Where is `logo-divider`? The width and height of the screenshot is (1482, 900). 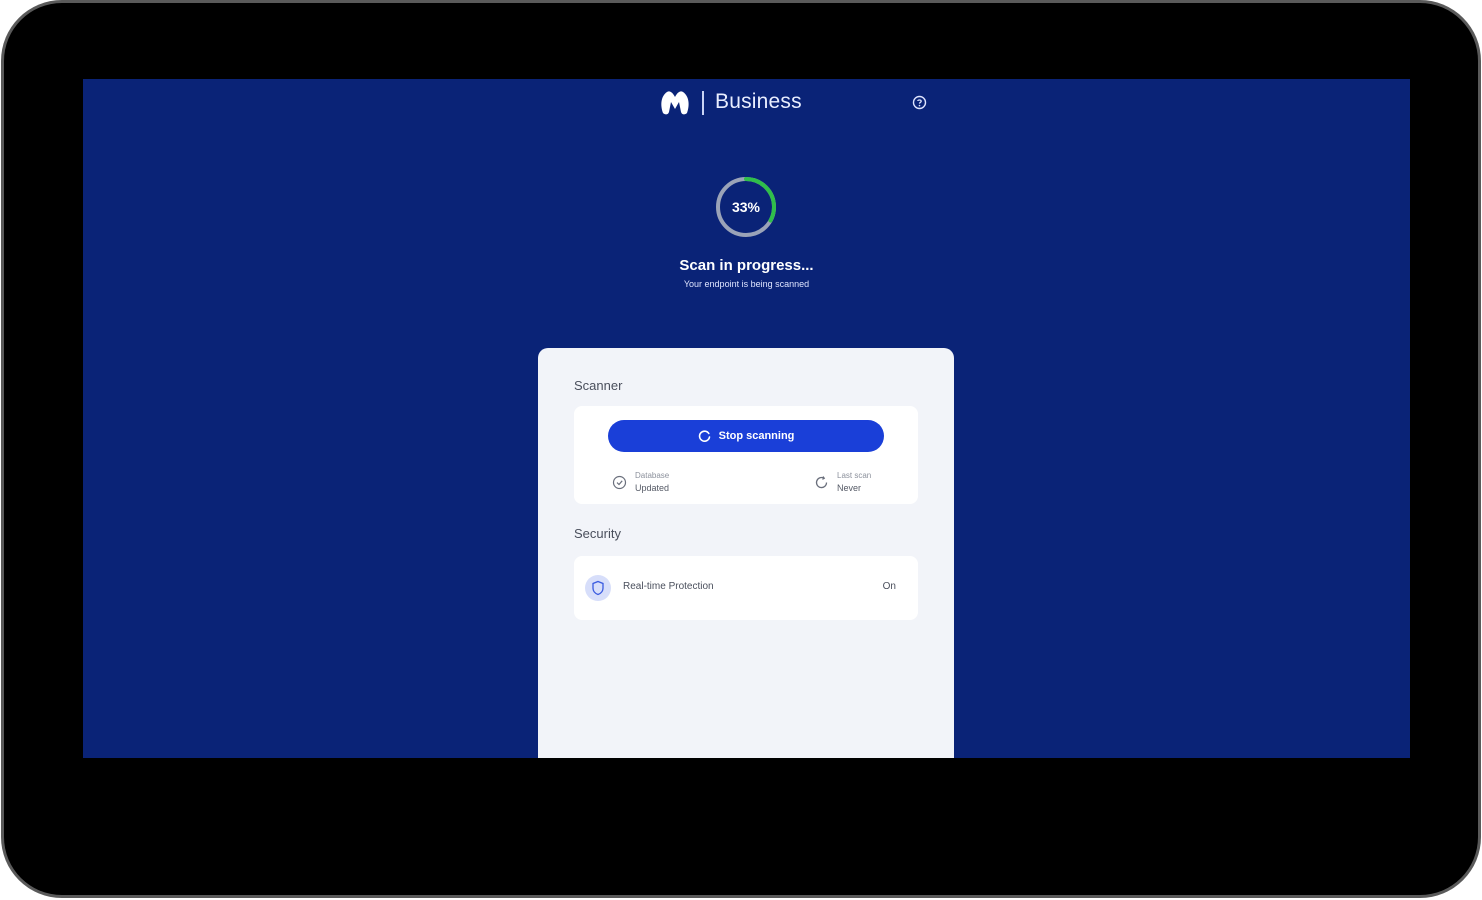 logo-divider is located at coordinates (703, 103).